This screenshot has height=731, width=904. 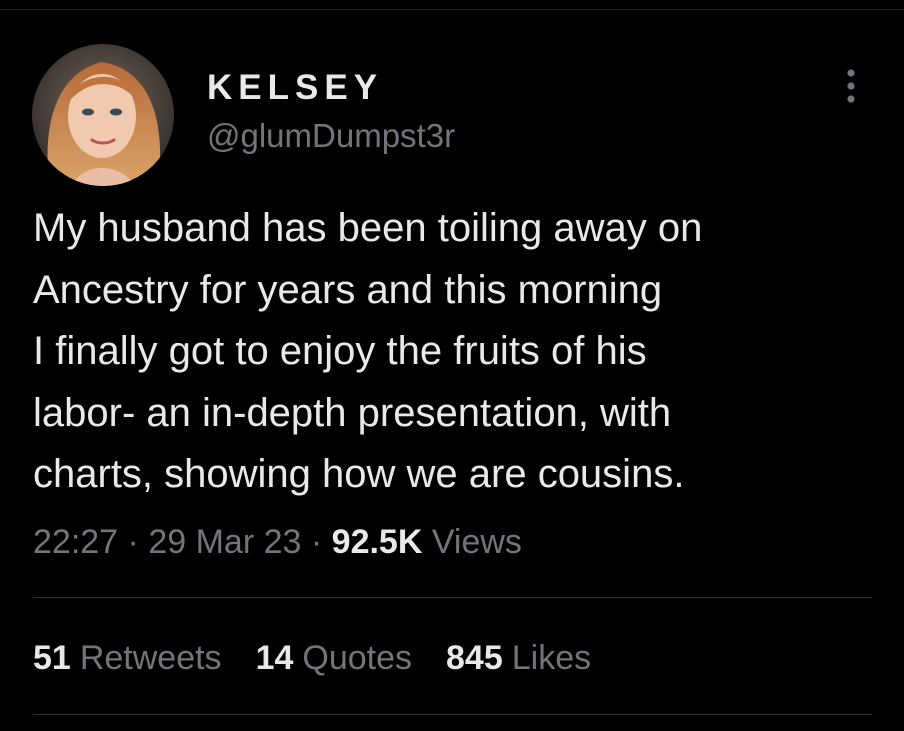 What do you see at coordinates (368, 228) in the screenshot?
I see `tweet-text-line: My husband has been toiling away on` at bounding box center [368, 228].